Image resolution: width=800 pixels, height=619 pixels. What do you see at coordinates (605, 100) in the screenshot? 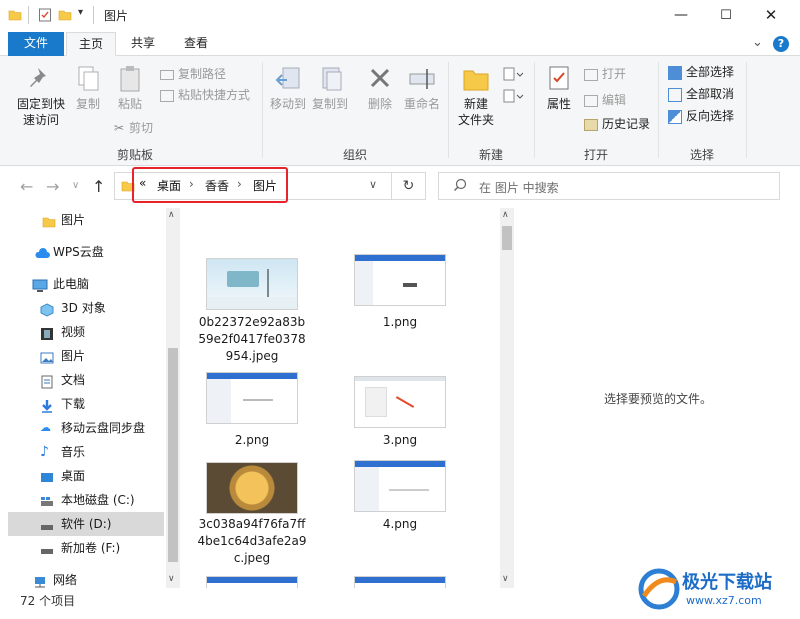
I see `edit-button: 编辑` at bounding box center [605, 100].